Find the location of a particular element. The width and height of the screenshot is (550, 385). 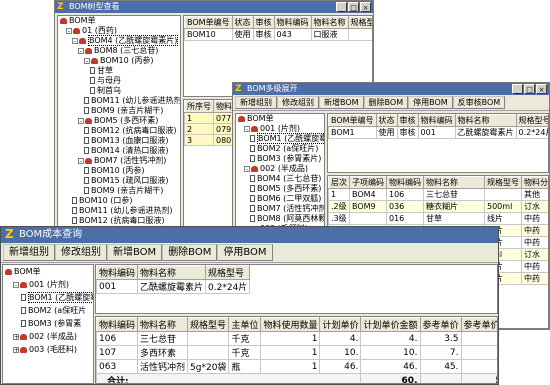

table-row: BOM10使用审核043口服液200ml订水瓶1 is located at coordinates (278, 34).